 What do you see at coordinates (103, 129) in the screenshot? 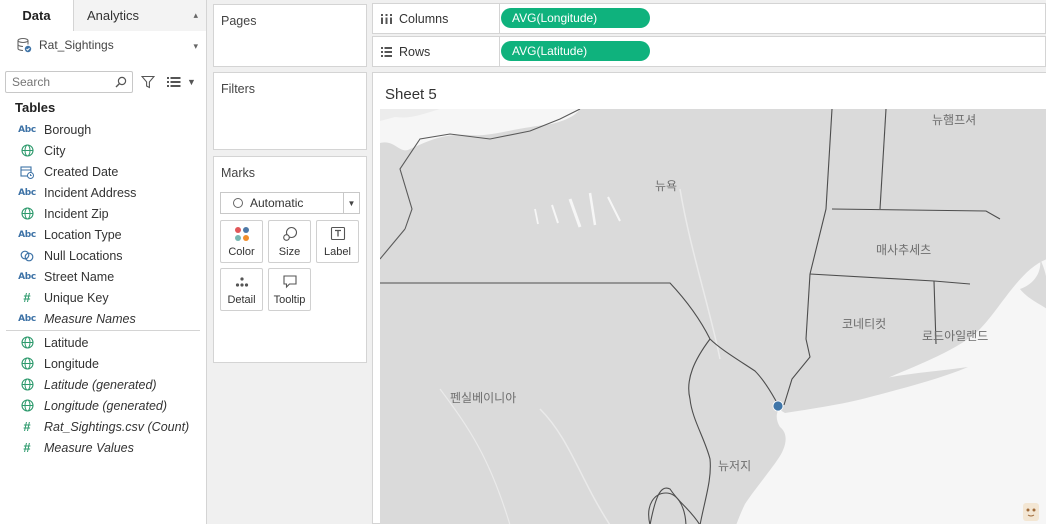
I see `field-borough: Abc Borough` at bounding box center [103, 129].